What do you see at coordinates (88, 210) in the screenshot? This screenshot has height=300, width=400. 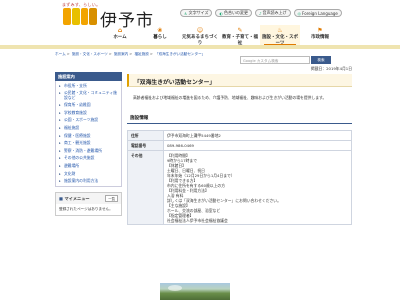 I see `my-menu-empty-text: 登録されたページはありません。` at bounding box center [88, 210].